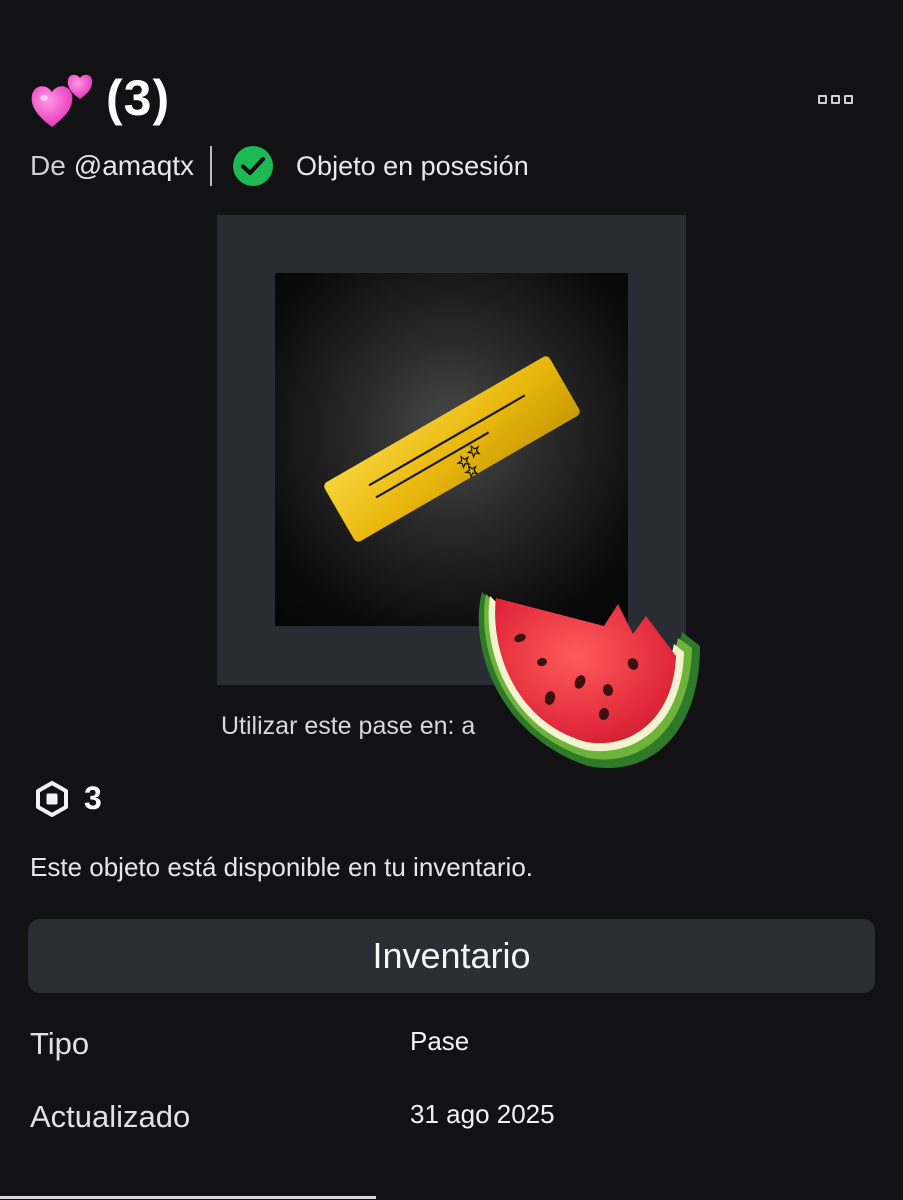 The image size is (903, 1200). What do you see at coordinates (348, 726) in the screenshot?
I see `use-pass-in-label: Utilizar este pase en: a` at bounding box center [348, 726].